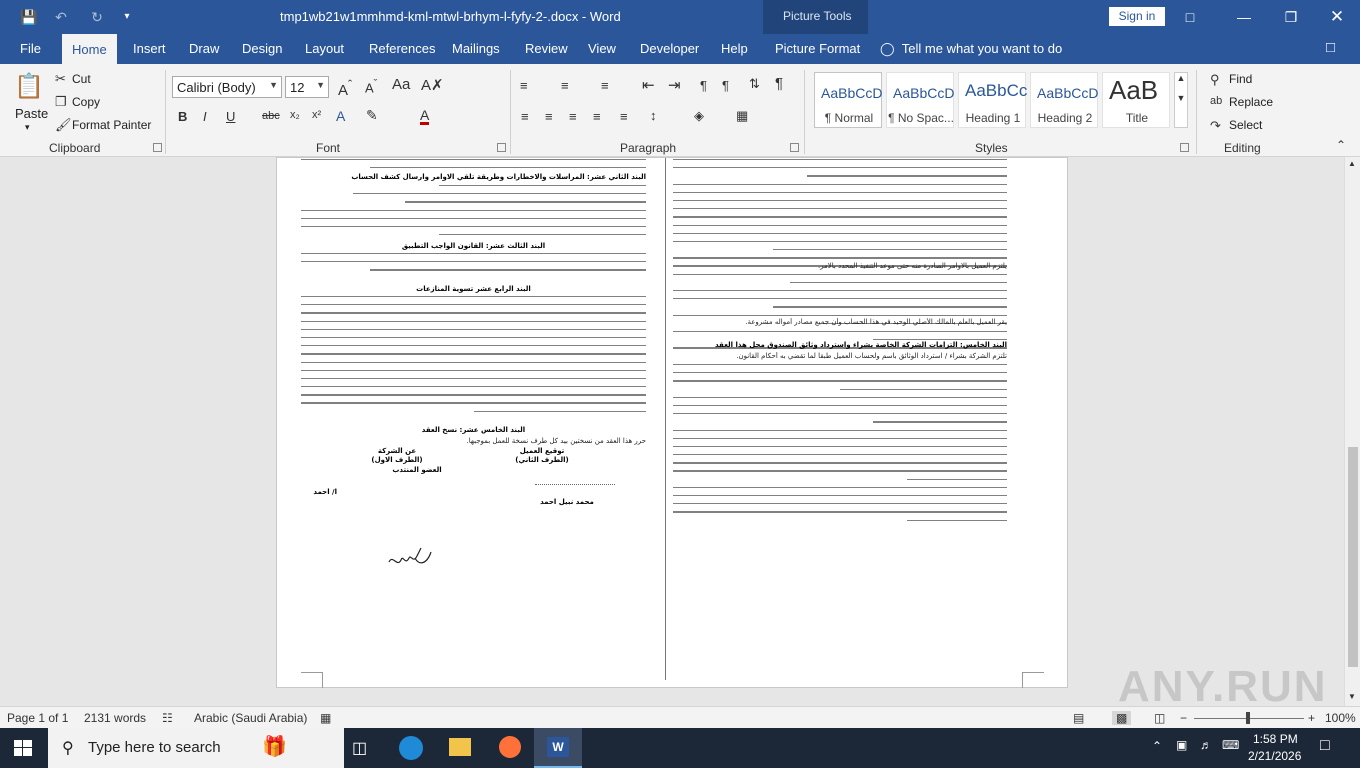  What do you see at coordinates (699, 116) in the screenshot?
I see `shading-icon: ◈` at bounding box center [699, 116].